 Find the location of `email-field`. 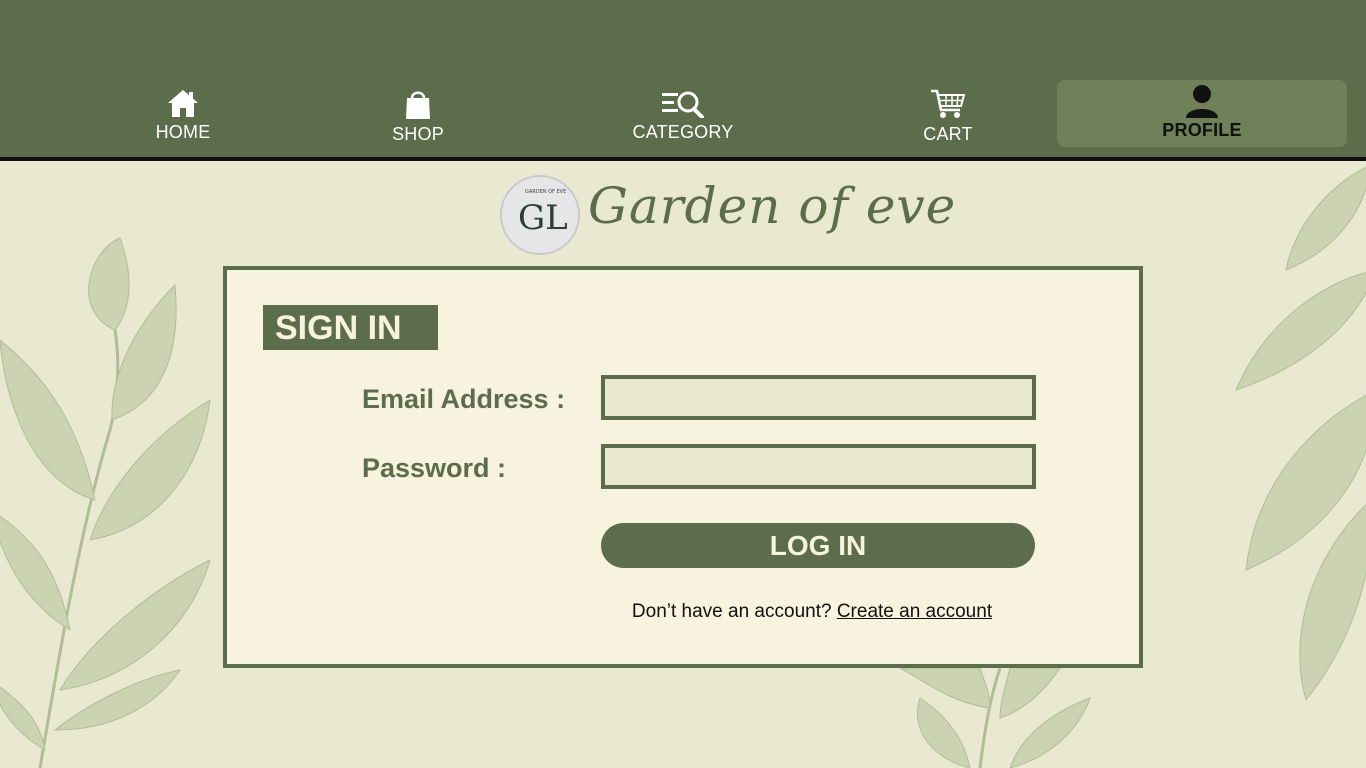

email-field is located at coordinates (818, 397).